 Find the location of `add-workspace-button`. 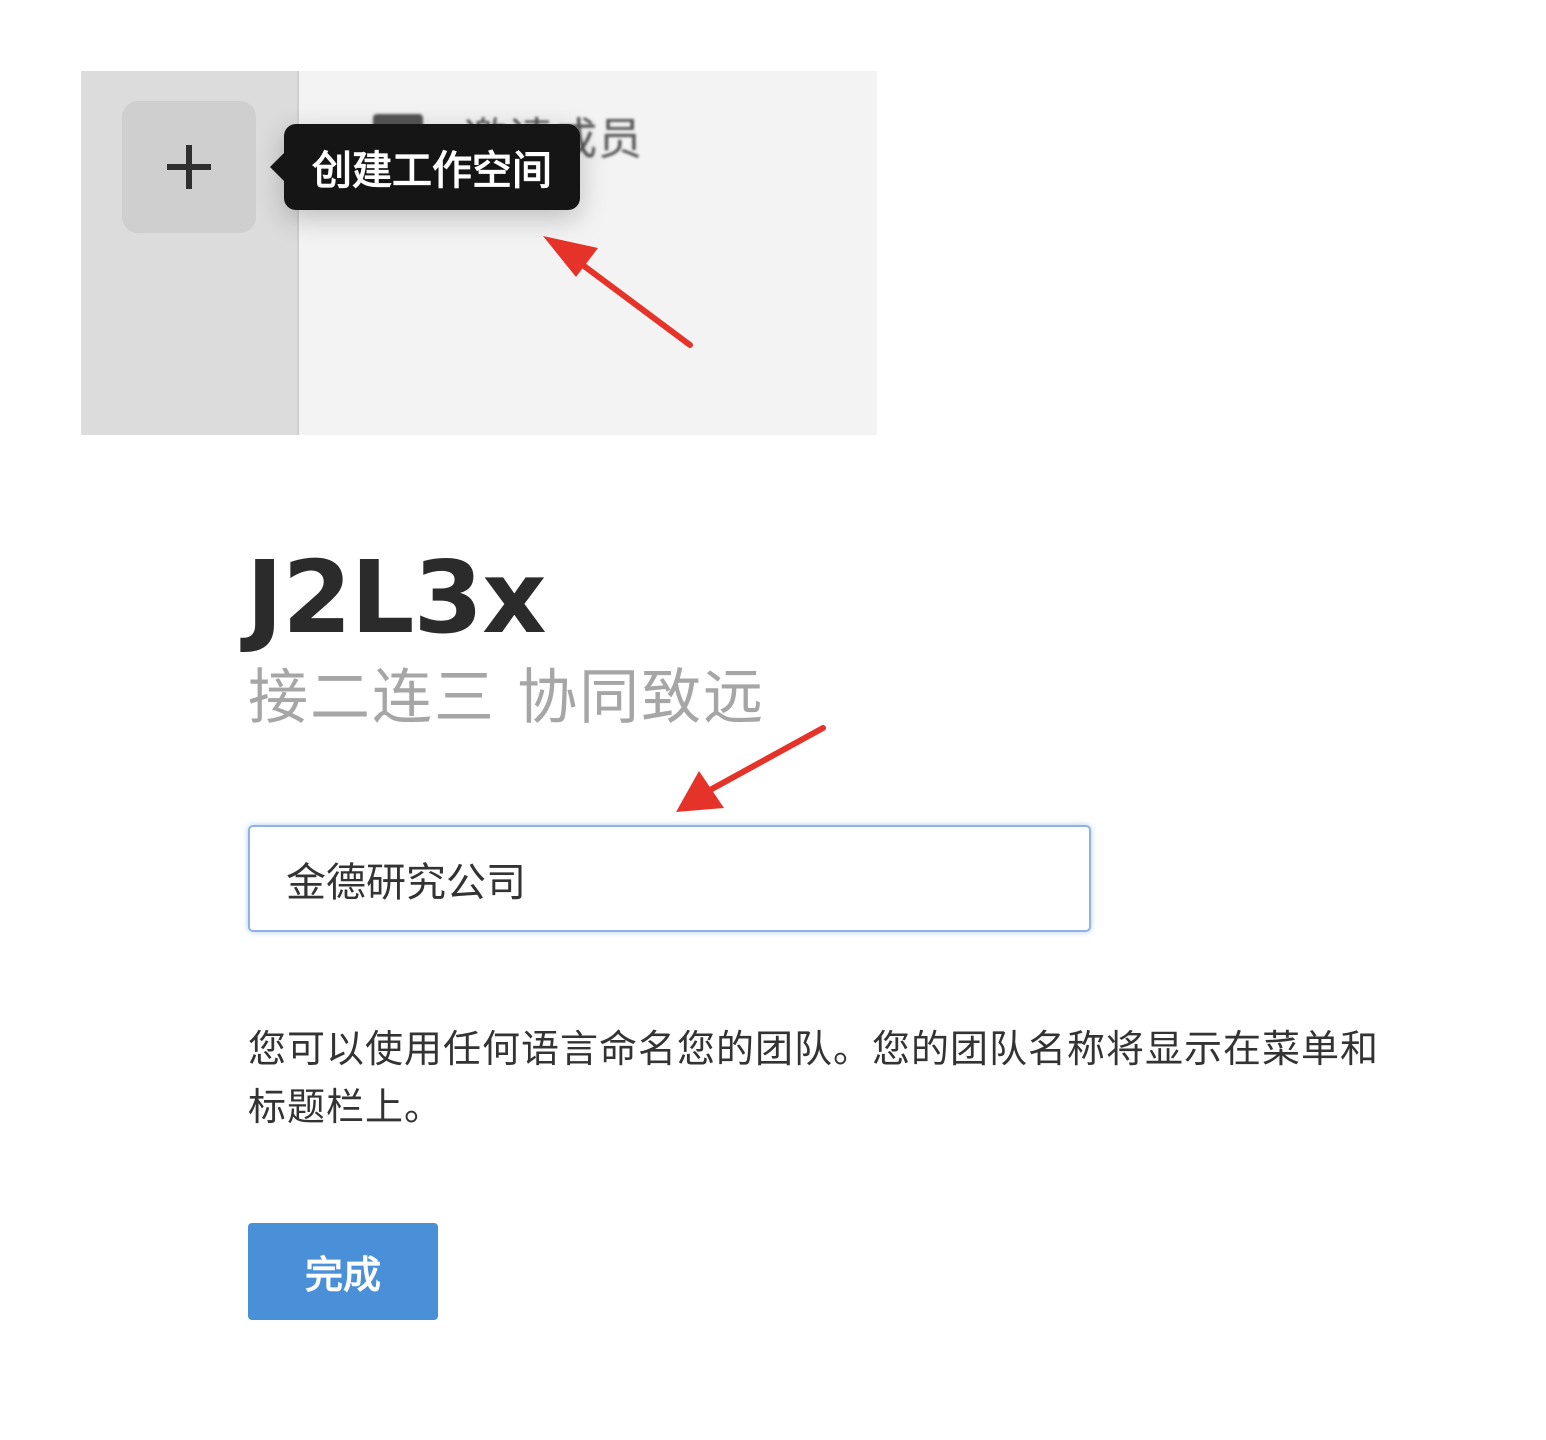

add-workspace-button is located at coordinates (189, 167).